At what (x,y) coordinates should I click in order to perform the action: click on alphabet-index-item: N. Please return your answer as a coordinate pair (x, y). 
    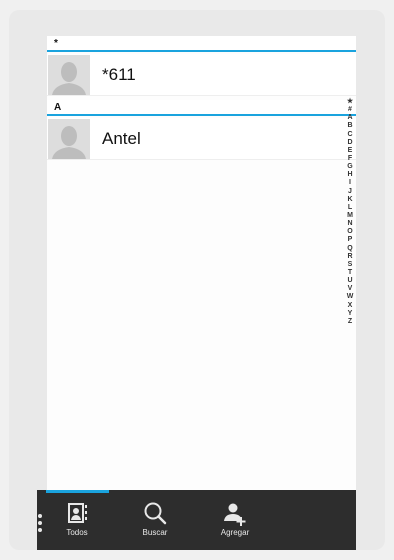
    Looking at the image, I should click on (349, 224).